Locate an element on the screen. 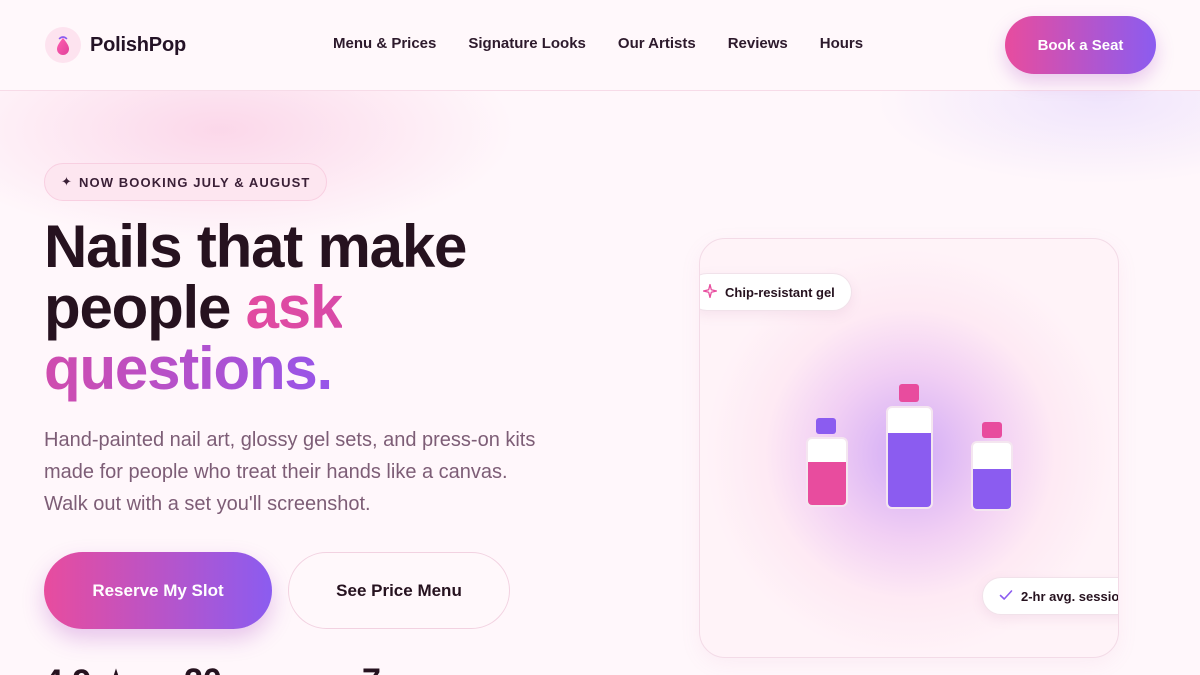 The image size is (1200, 675). hero-headline: Nails that make people ask questions. is located at coordinates (324, 307).